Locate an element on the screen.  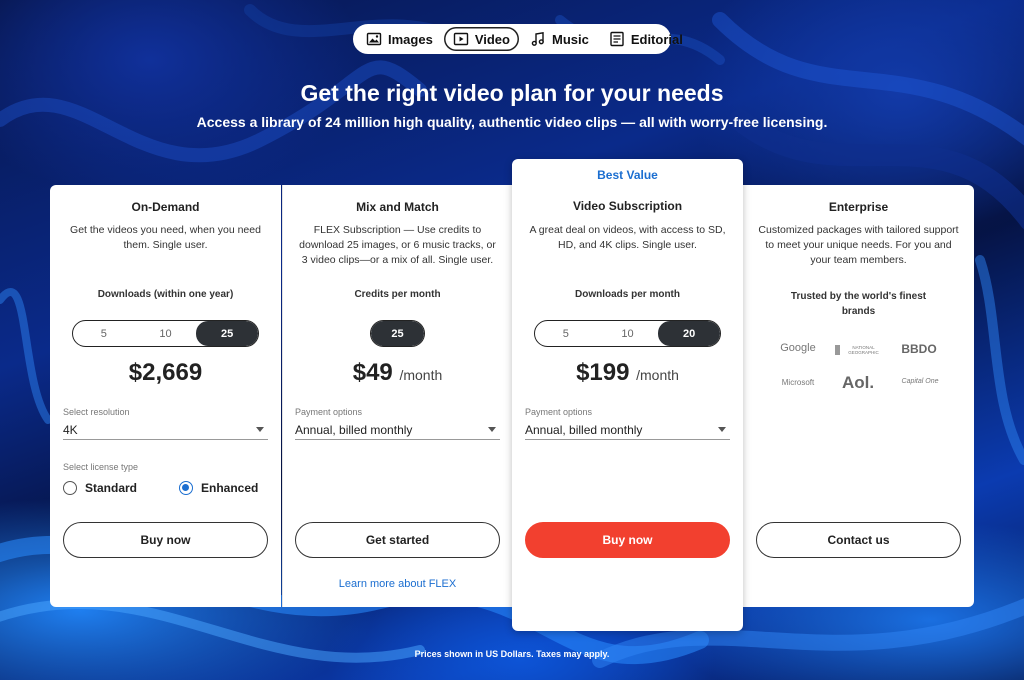
nav-tab-images: Images is located at coordinates (399, 39).